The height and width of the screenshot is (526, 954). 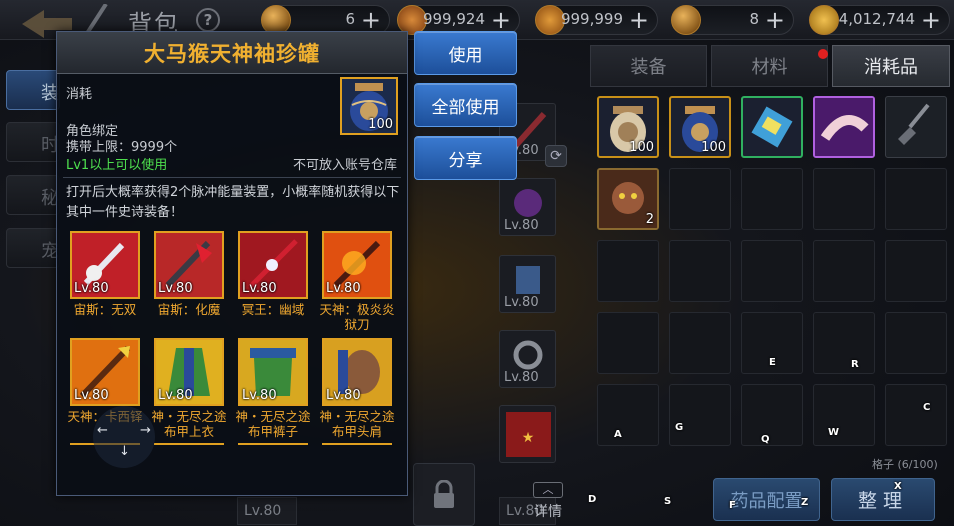 What do you see at coordinates (883, 499) in the screenshot?
I see `sort-button: 整理` at bounding box center [883, 499].